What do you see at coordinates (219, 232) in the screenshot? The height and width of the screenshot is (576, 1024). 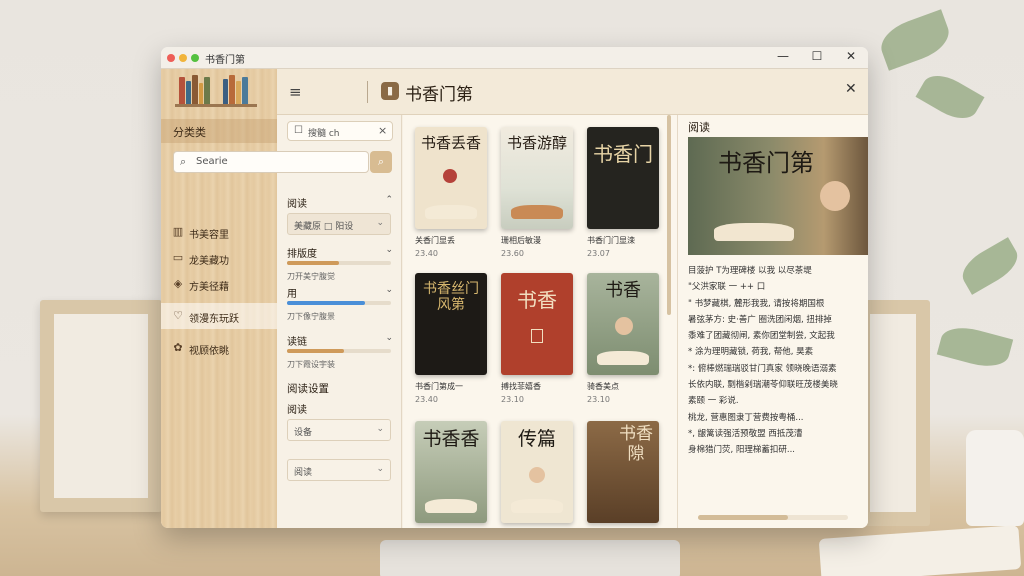 I see `sidebar-item-1: ▥ 书美容里` at bounding box center [219, 232].